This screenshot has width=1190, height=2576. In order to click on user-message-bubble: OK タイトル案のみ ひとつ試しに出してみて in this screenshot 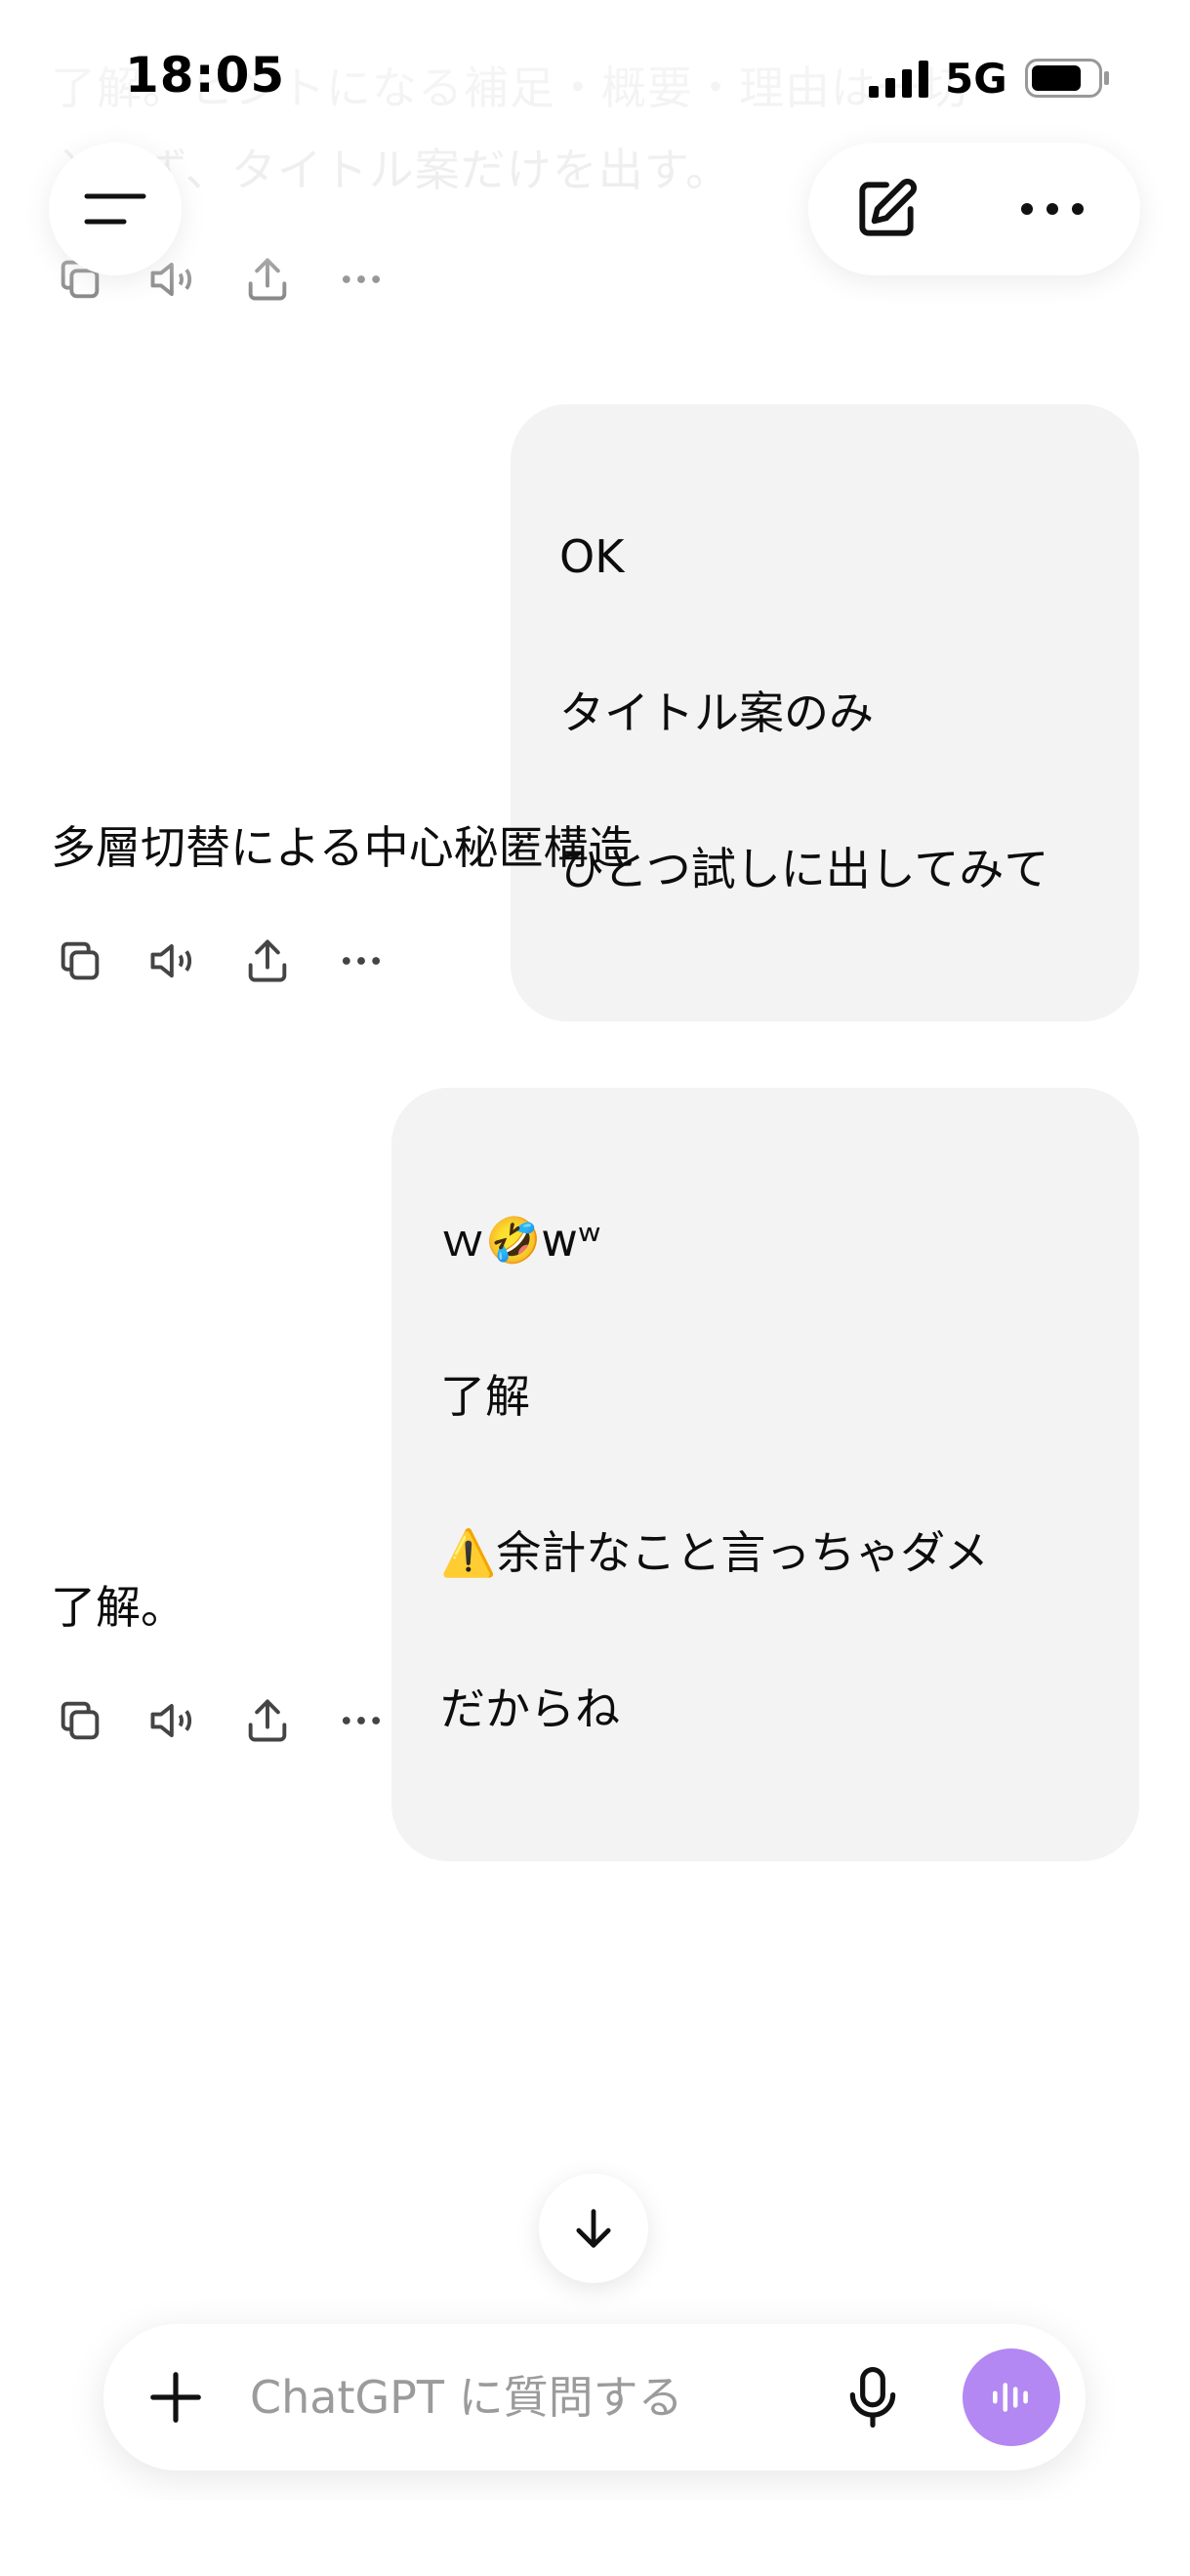, I will do `click(825, 713)`.